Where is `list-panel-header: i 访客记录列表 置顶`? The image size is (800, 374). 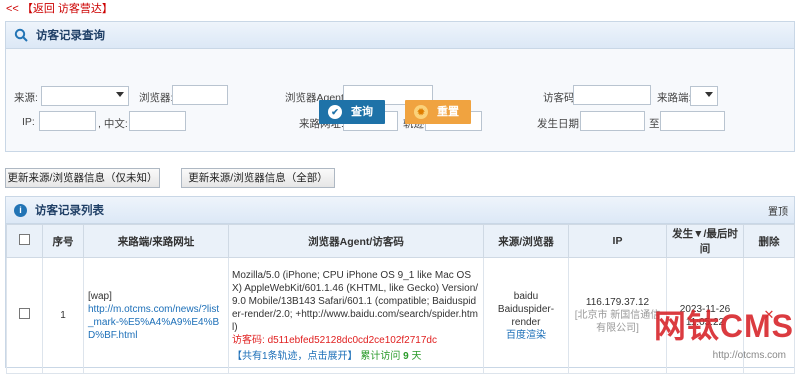 list-panel-header: i 访客记录列表 置顶 is located at coordinates (400, 210).